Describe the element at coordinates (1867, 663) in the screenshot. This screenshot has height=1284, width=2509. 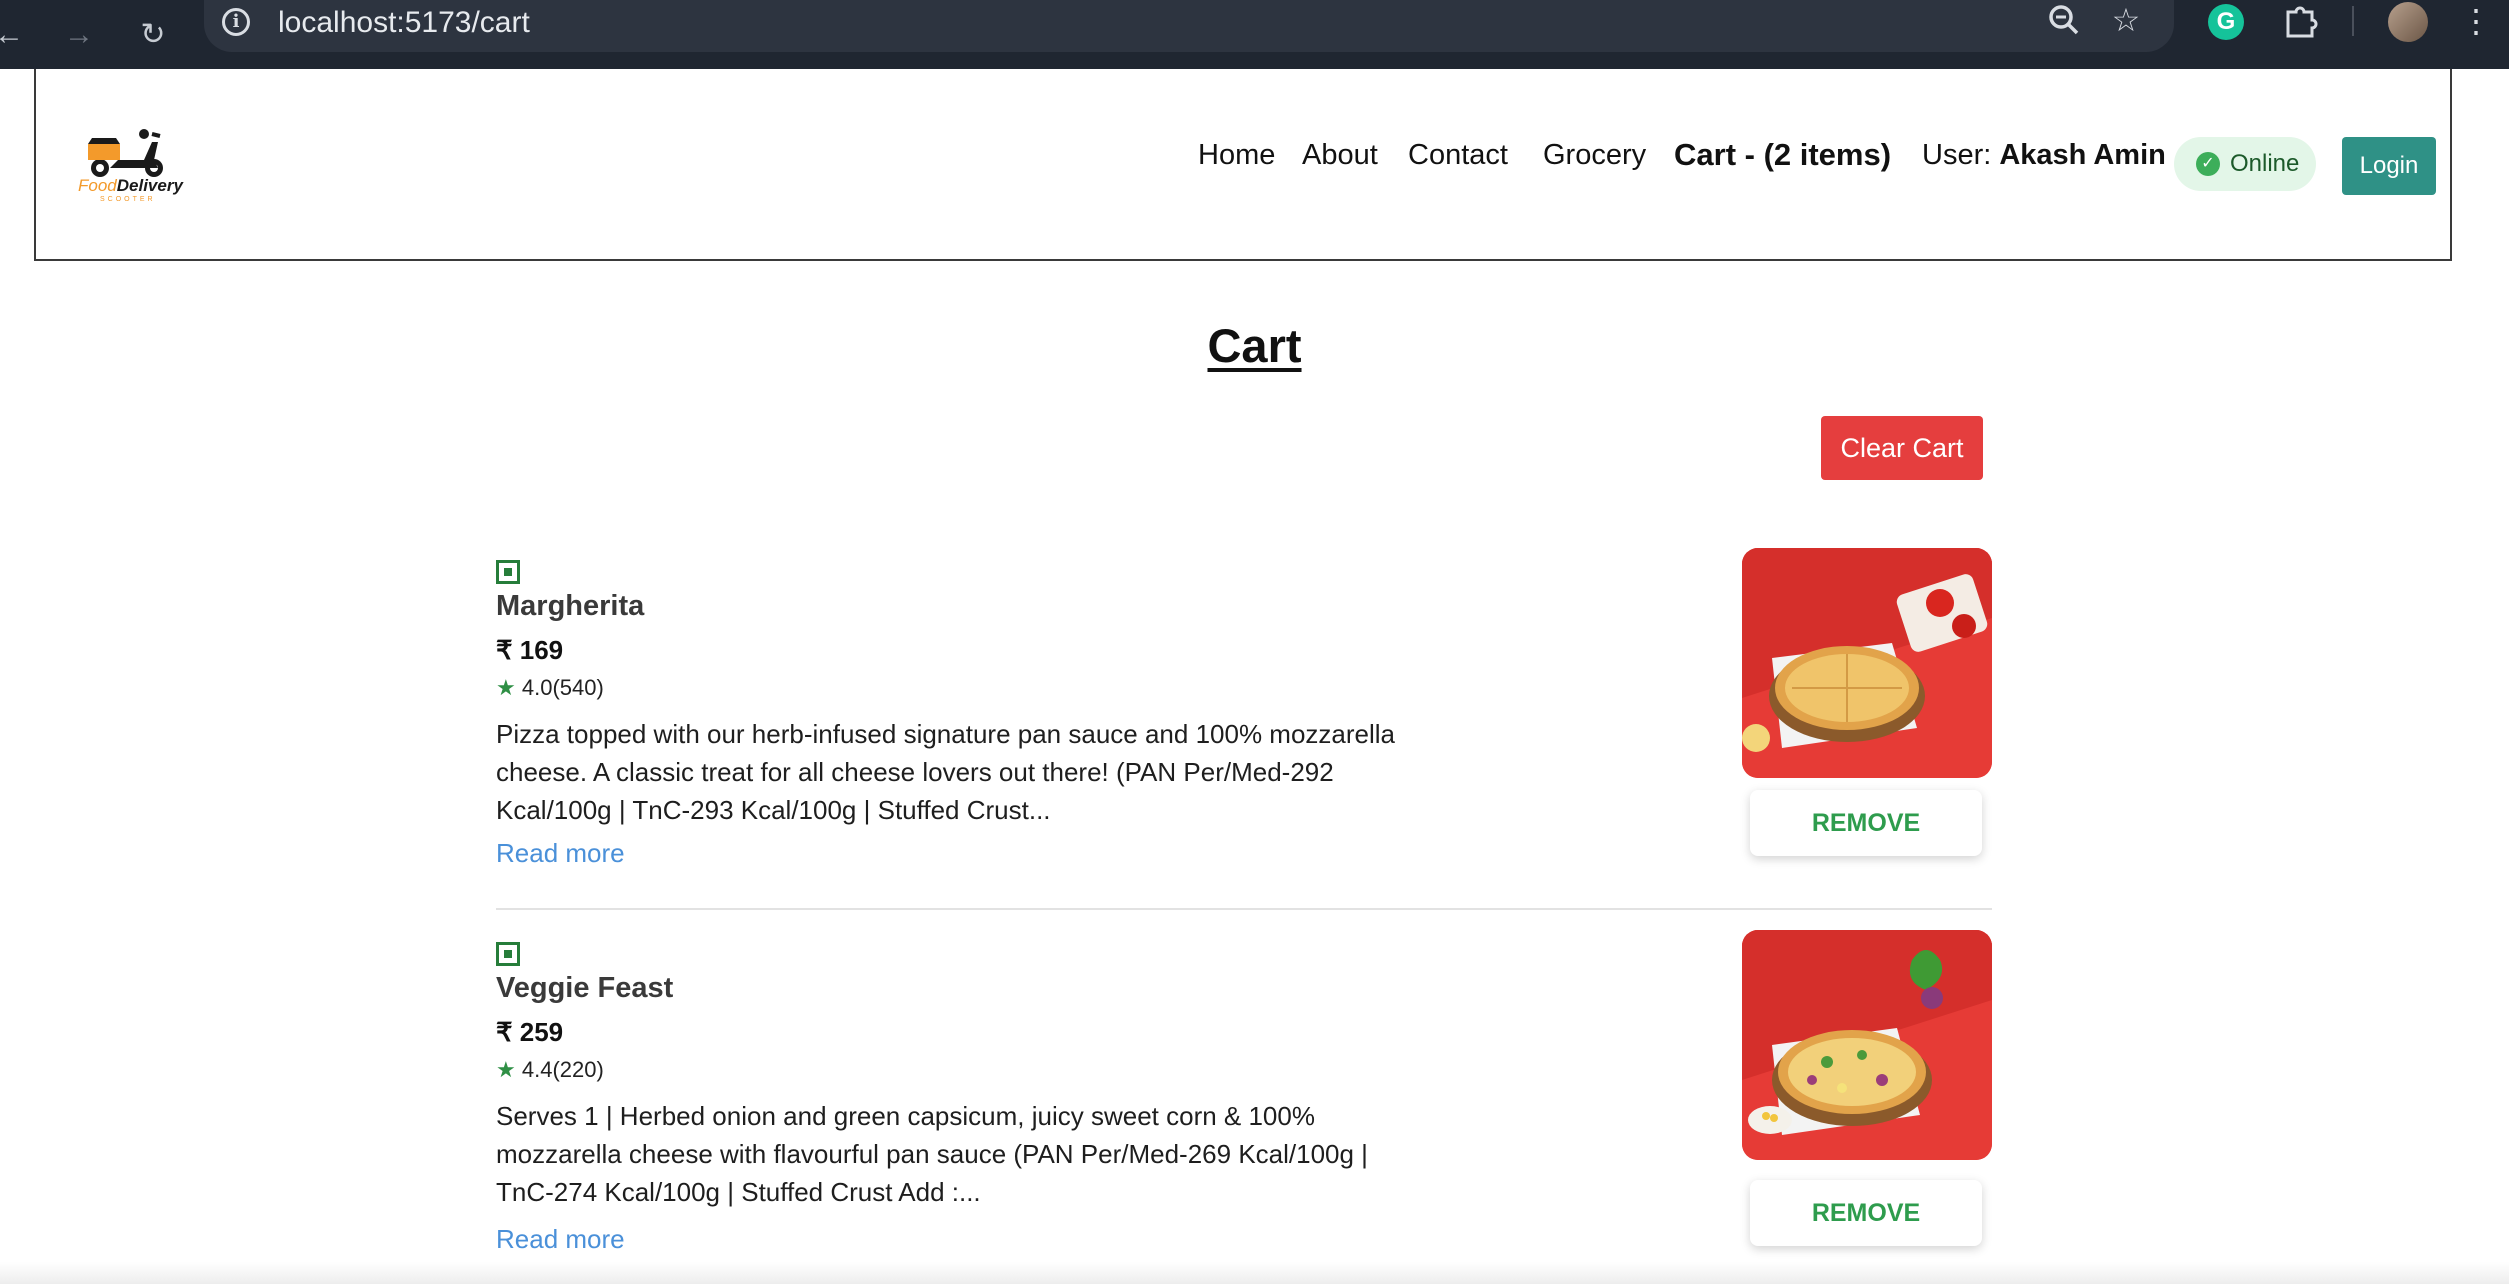
I see `margherita-pizza-image` at that location.